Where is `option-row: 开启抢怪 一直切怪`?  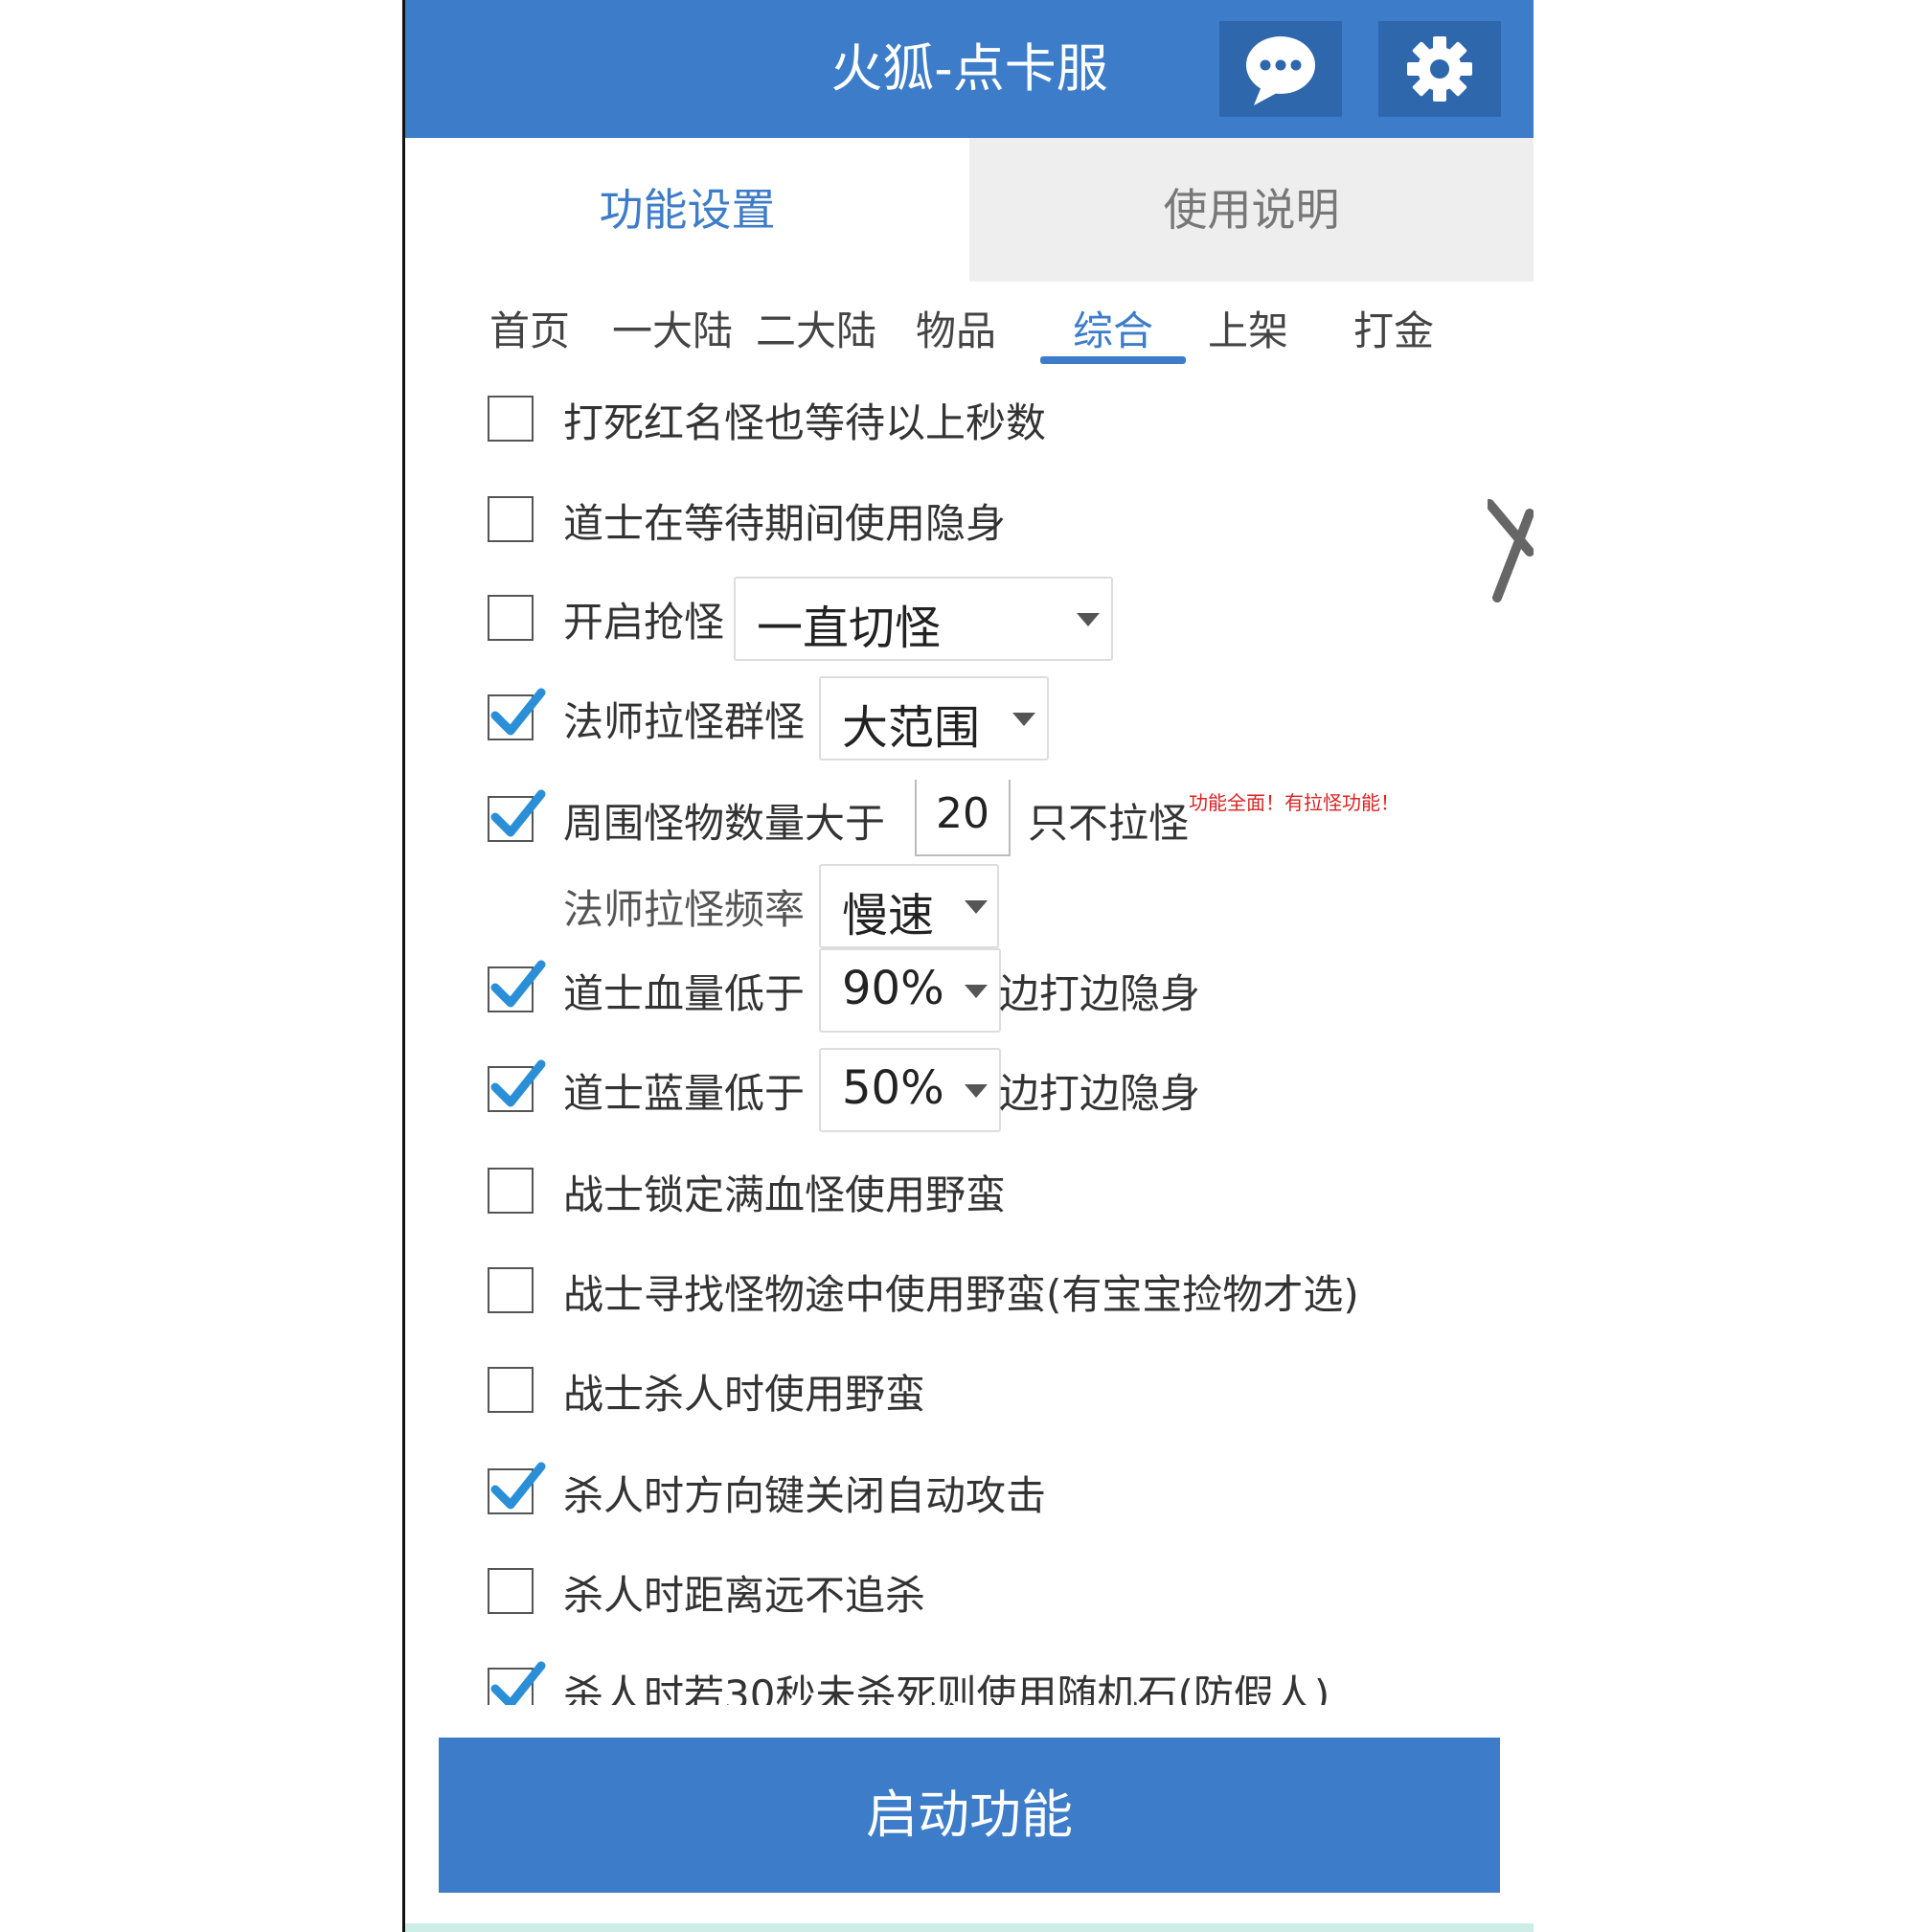
option-row: 开启抢怪 一直切怪 is located at coordinates (969, 617).